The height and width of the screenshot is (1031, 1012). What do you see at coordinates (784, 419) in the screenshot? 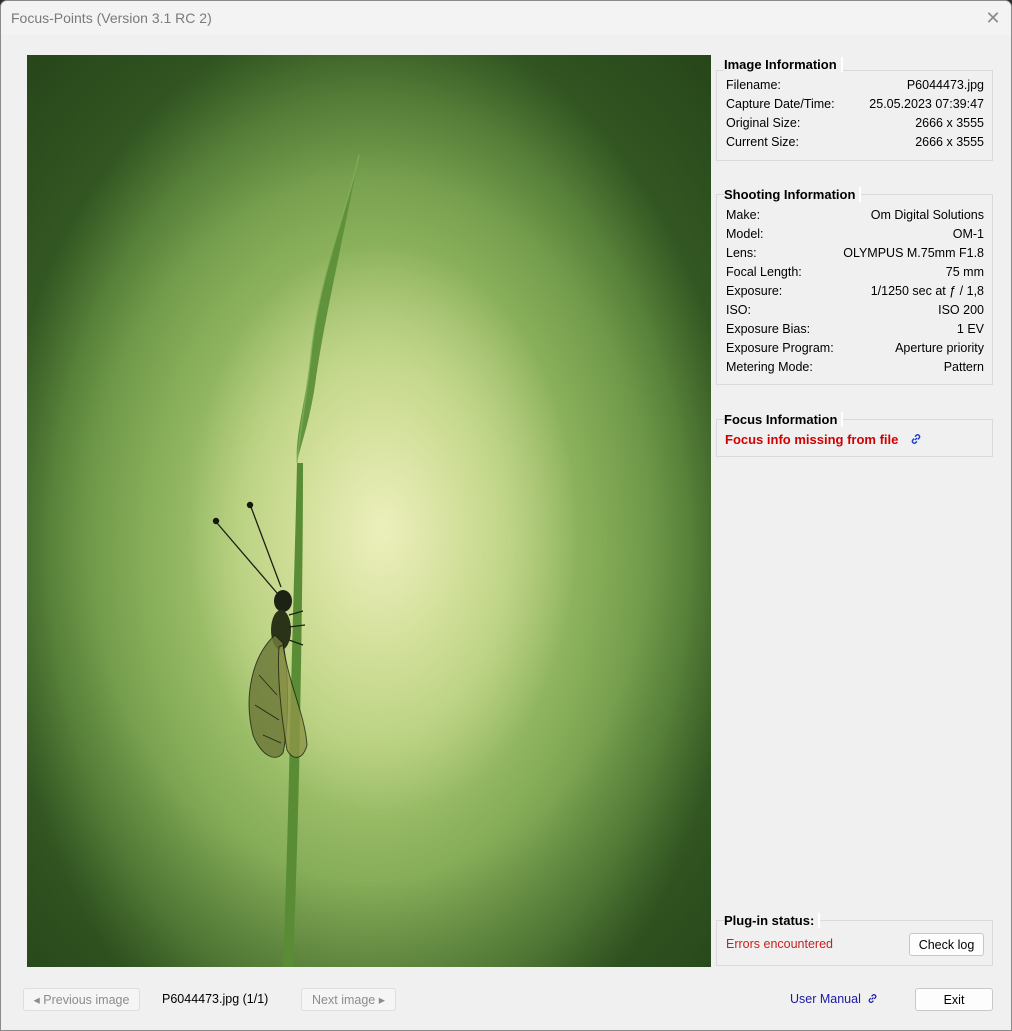
I see `focus-info-title: Focus Information` at bounding box center [784, 419].